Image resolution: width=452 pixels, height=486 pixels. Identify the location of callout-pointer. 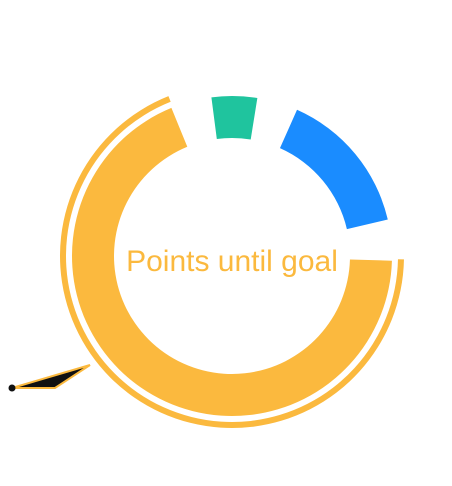
(51, 376).